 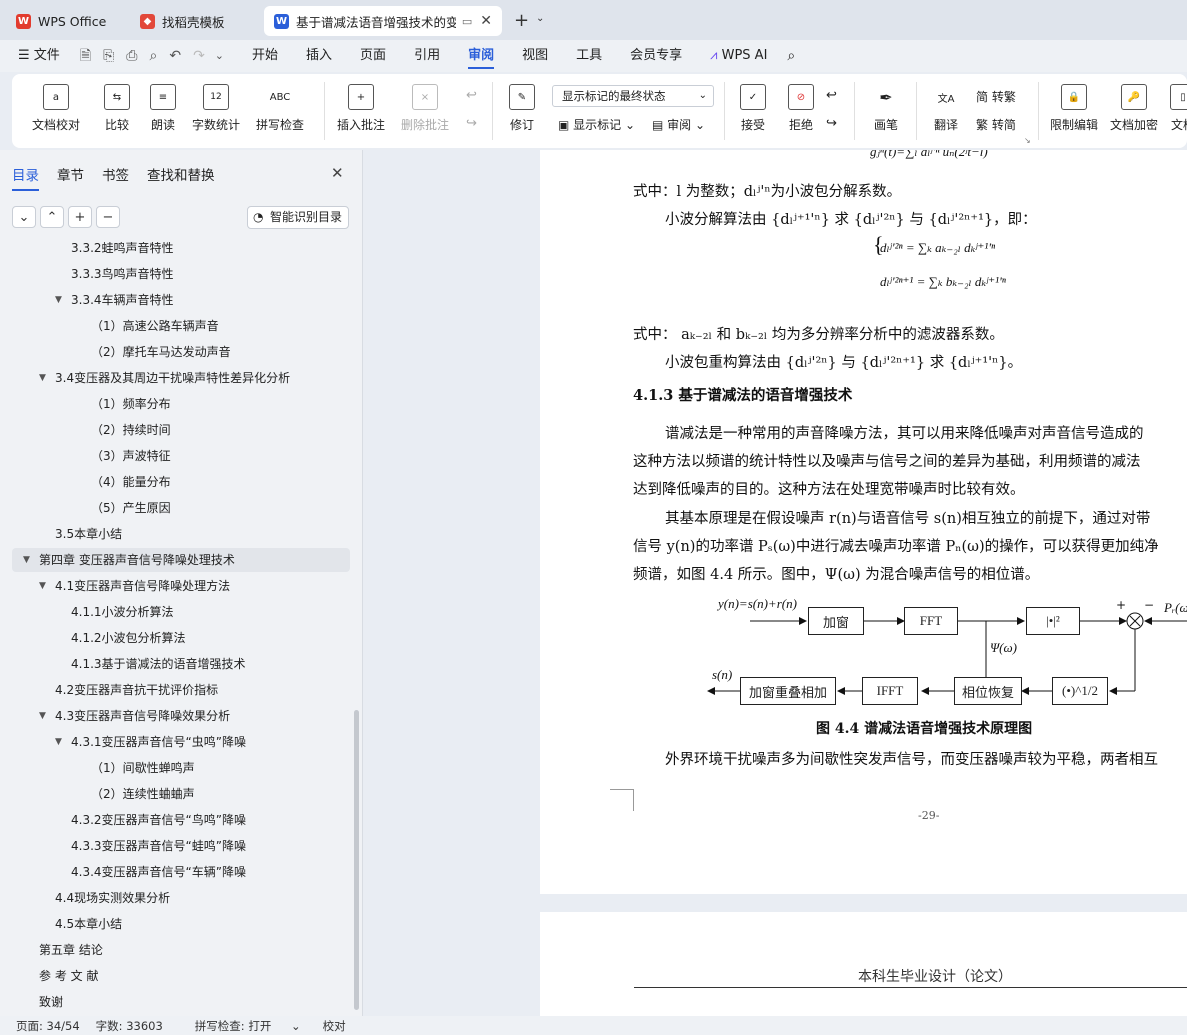 What do you see at coordinates (181, 177) in the screenshot?
I see `tab-find-replace: 查找和替换` at bounding box center [181, 177].